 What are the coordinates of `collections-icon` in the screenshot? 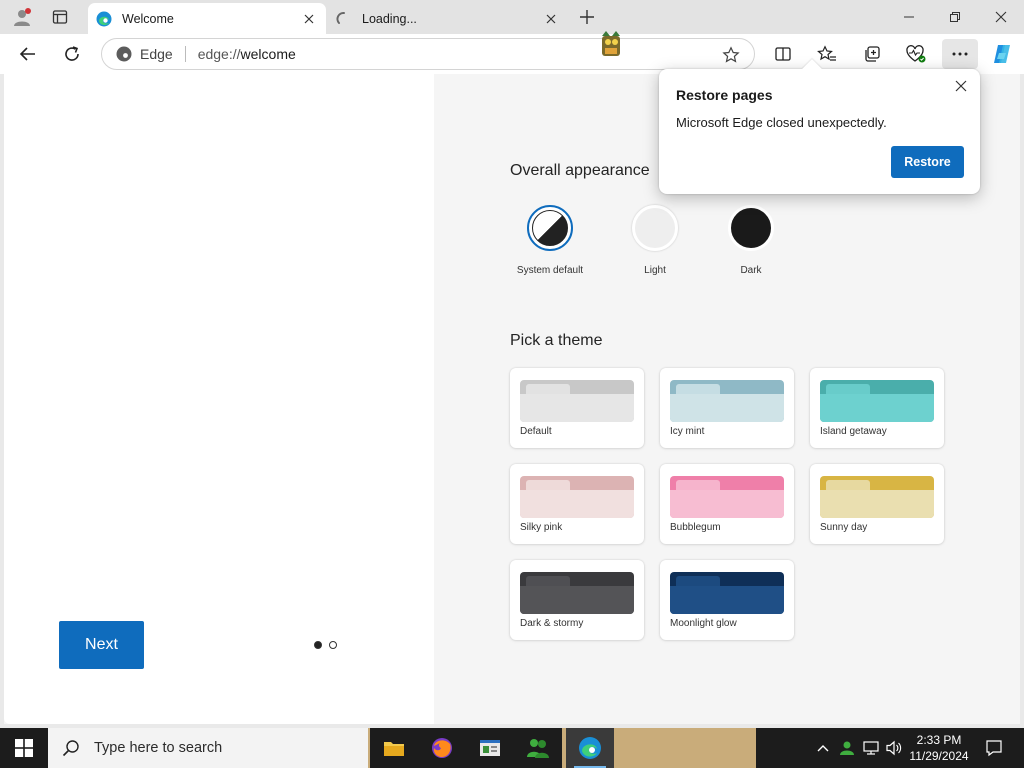 It's located at (872, 54).